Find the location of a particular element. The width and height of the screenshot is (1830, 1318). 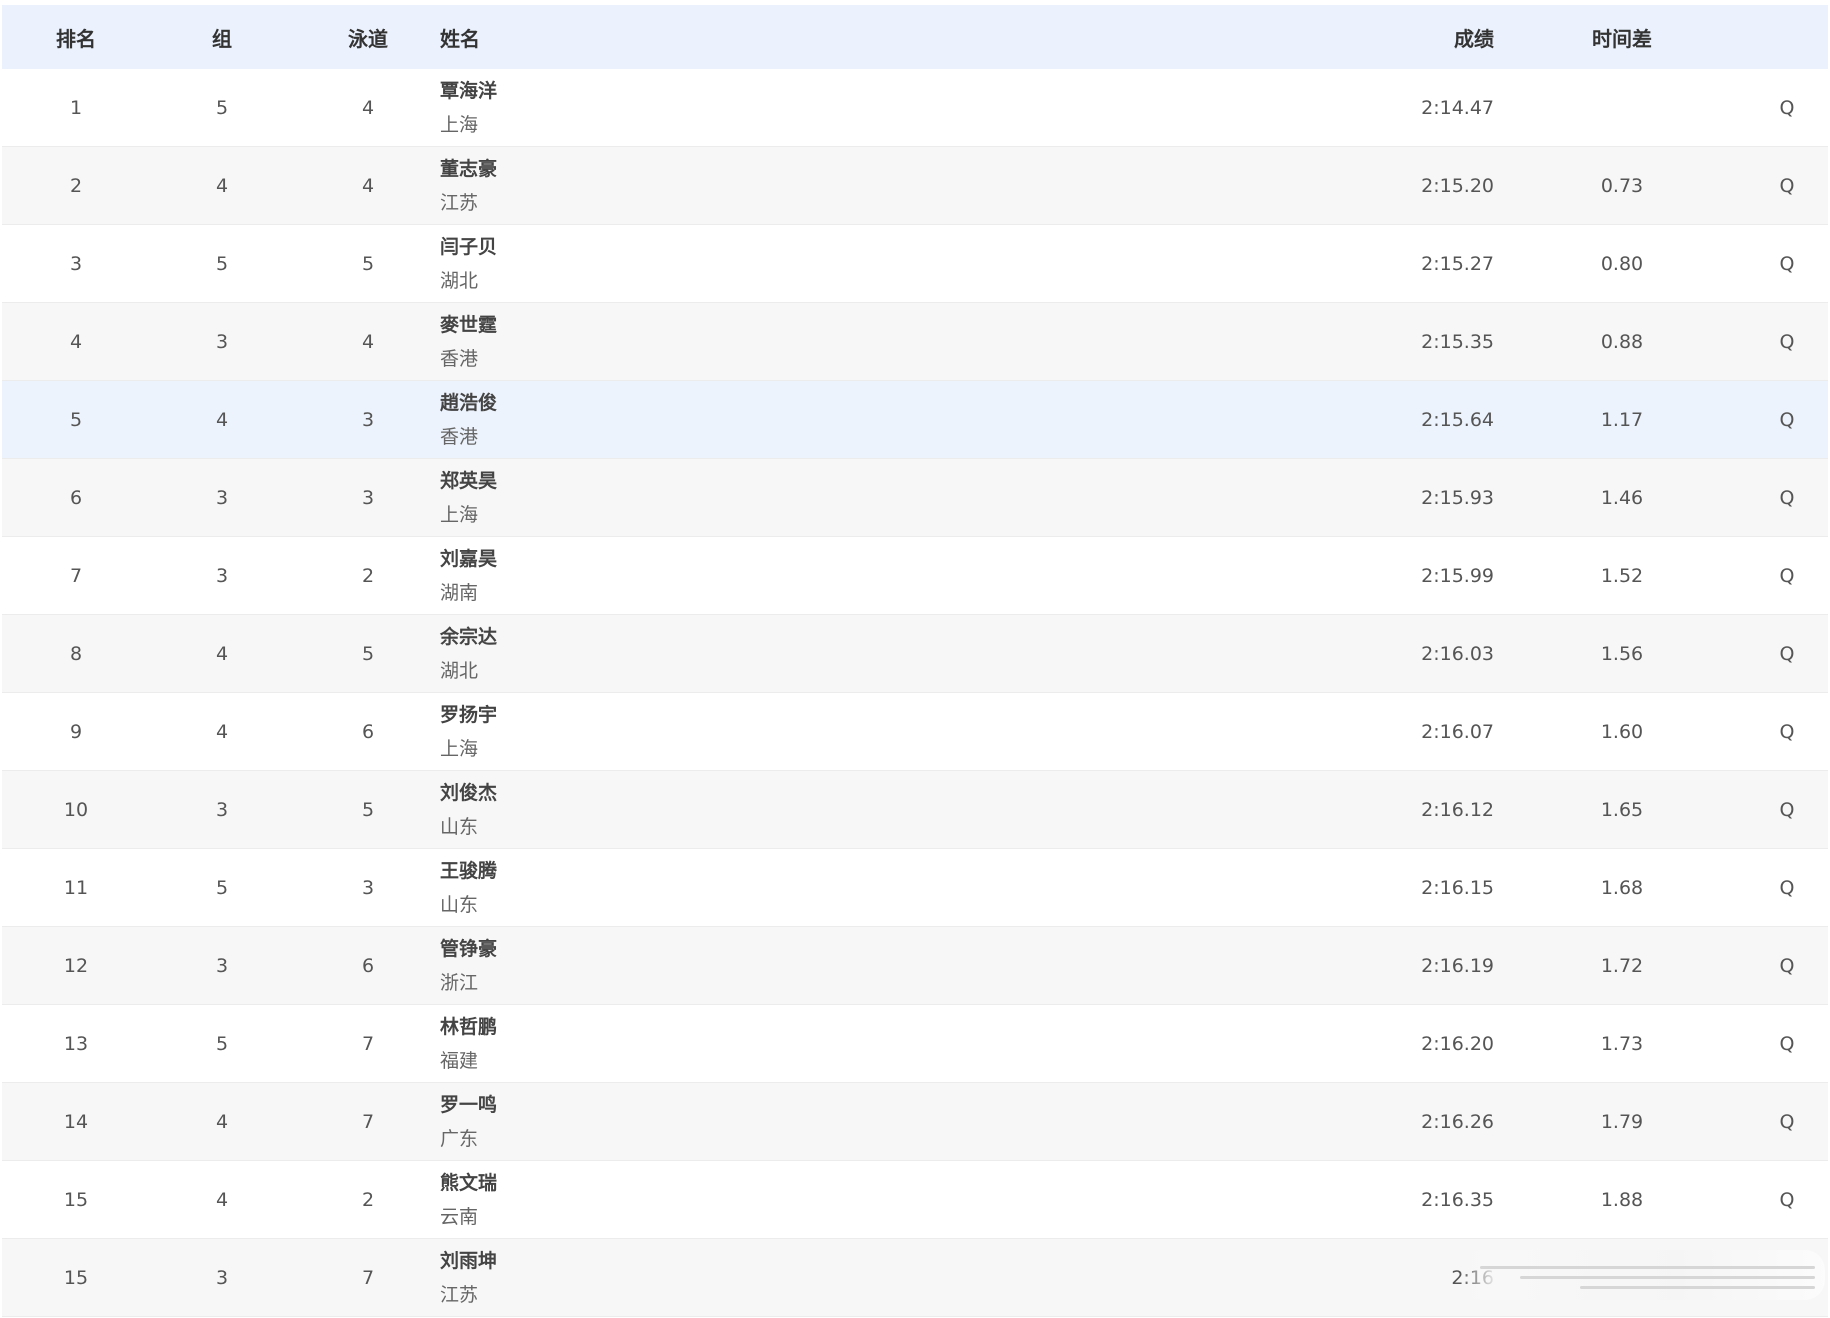

table-row: 11 5 3 王骏腾 山东 2:16.15 1.68 Q is located at coordinates (915, 888).